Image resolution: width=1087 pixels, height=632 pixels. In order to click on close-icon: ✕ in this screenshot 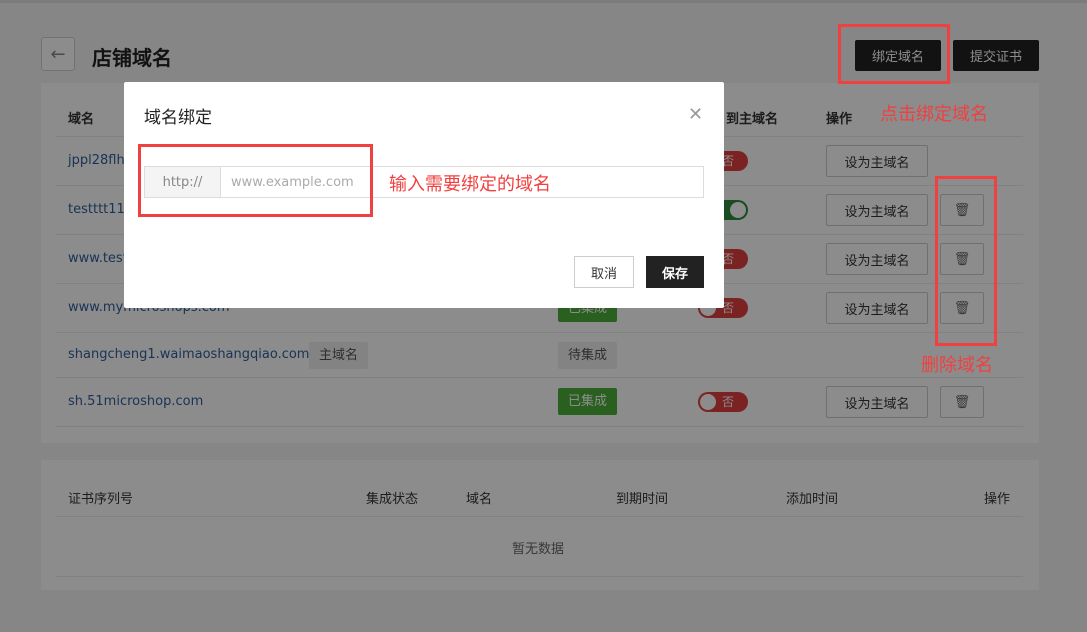, I will do `click(695, 114)`.